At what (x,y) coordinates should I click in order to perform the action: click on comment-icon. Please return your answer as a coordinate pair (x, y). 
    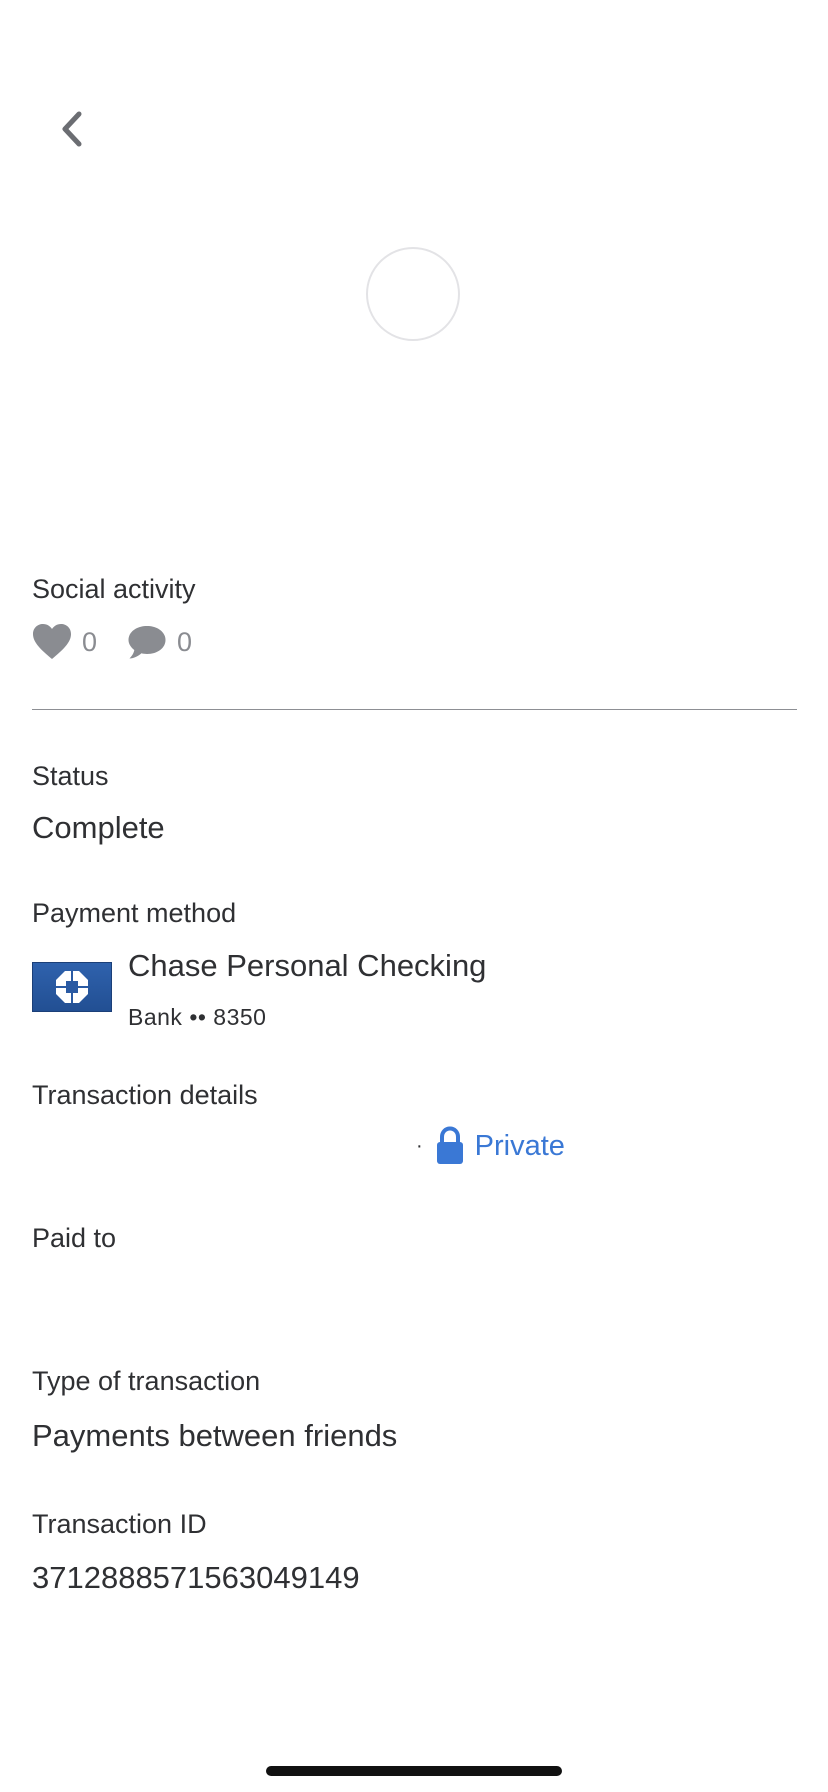
    Looking at the image, I should click on (147, 642).